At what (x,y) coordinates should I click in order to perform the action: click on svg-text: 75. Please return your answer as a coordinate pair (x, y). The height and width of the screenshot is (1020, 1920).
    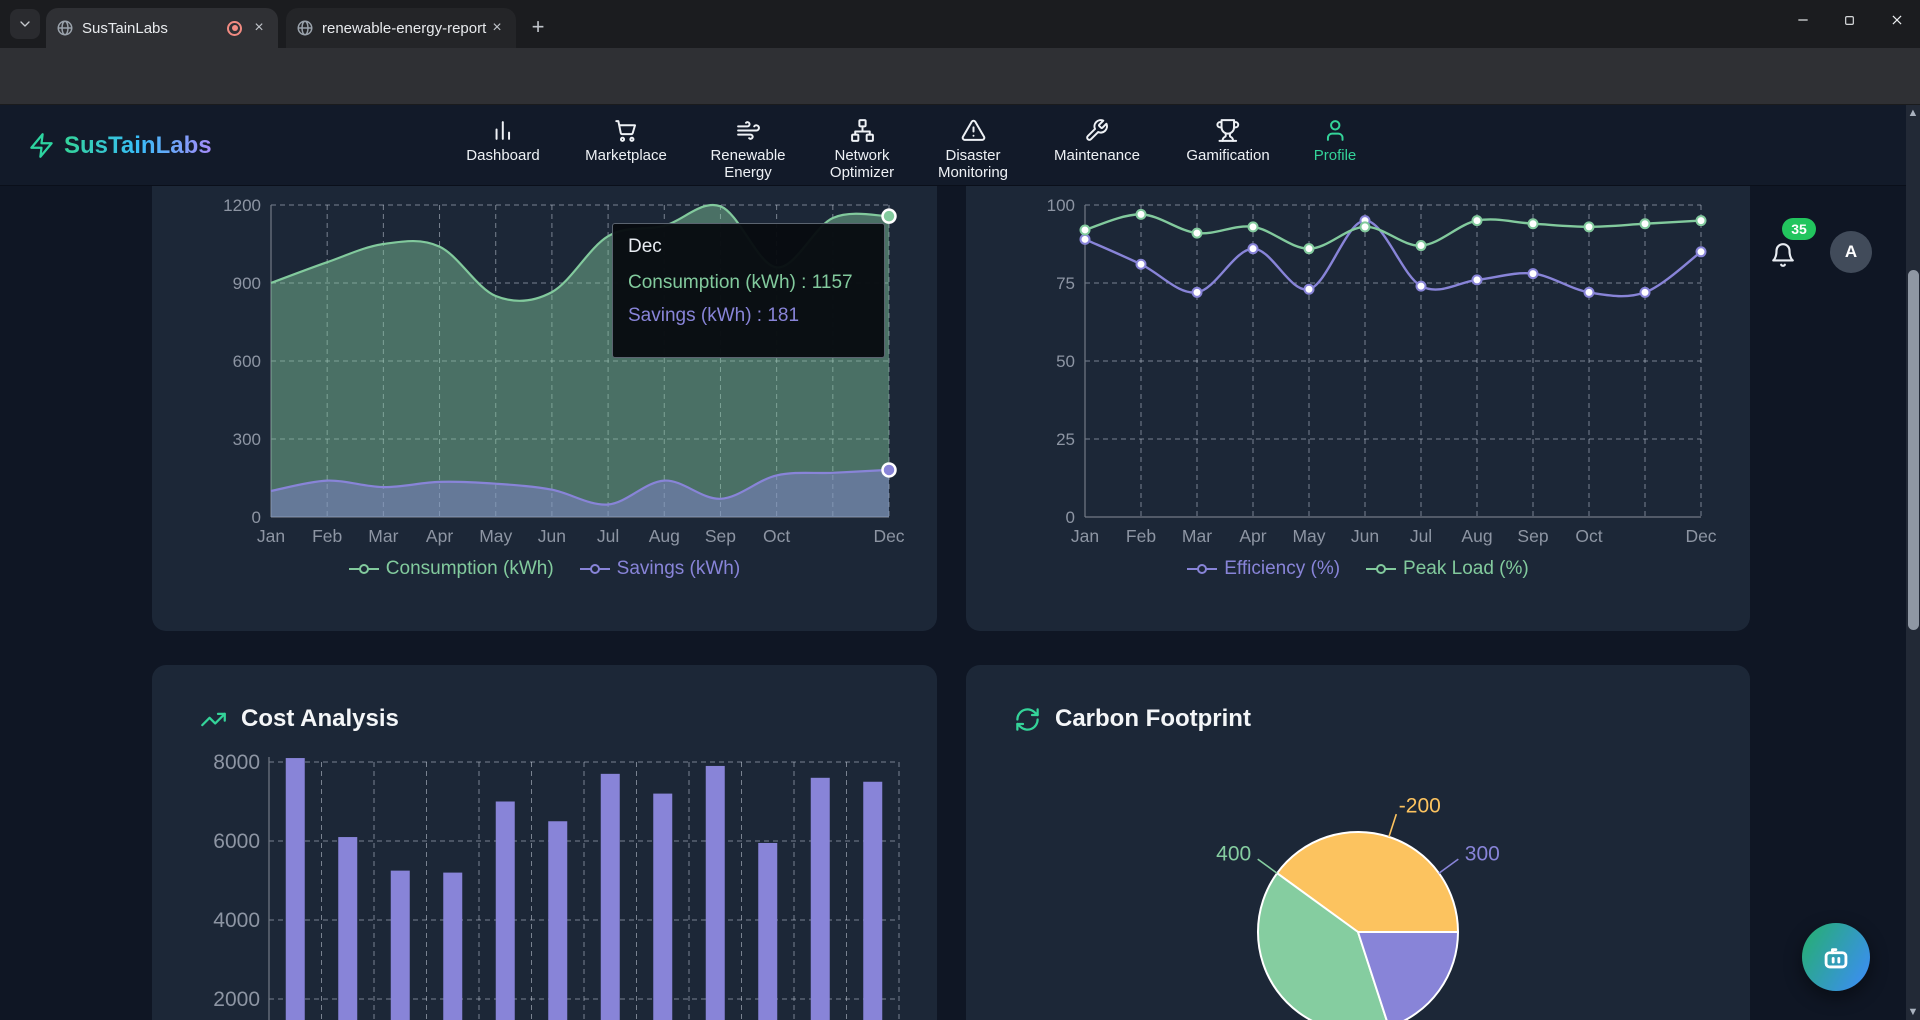
    Looking at the image, I should click on (1065, 283).